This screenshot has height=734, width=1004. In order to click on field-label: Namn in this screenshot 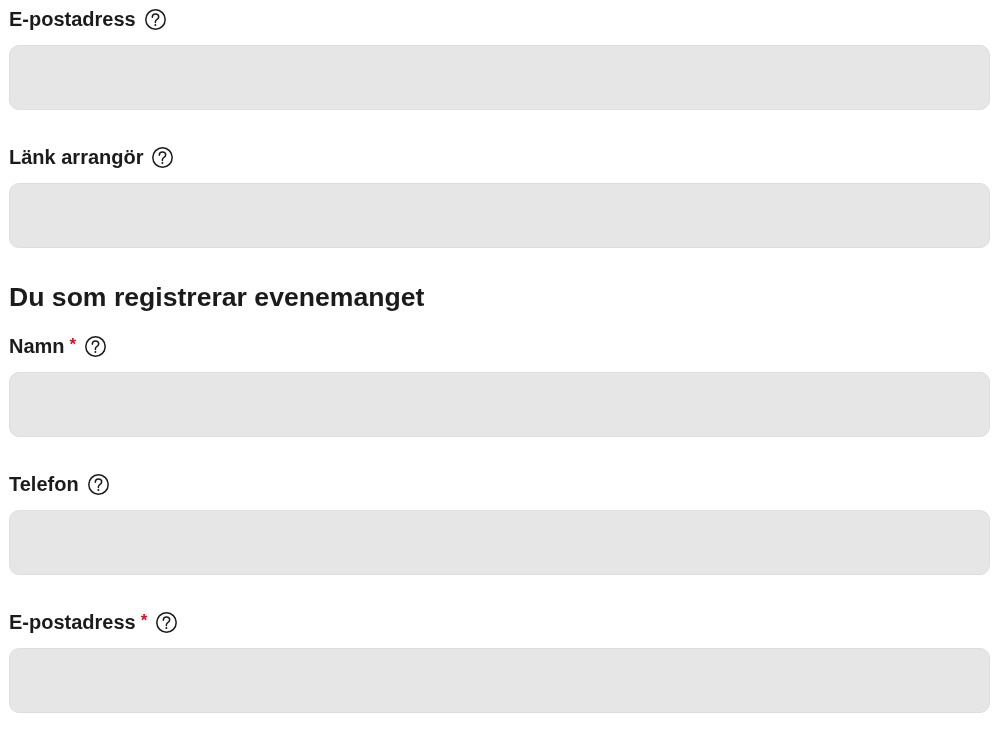, I will do `click(37, 346)`.